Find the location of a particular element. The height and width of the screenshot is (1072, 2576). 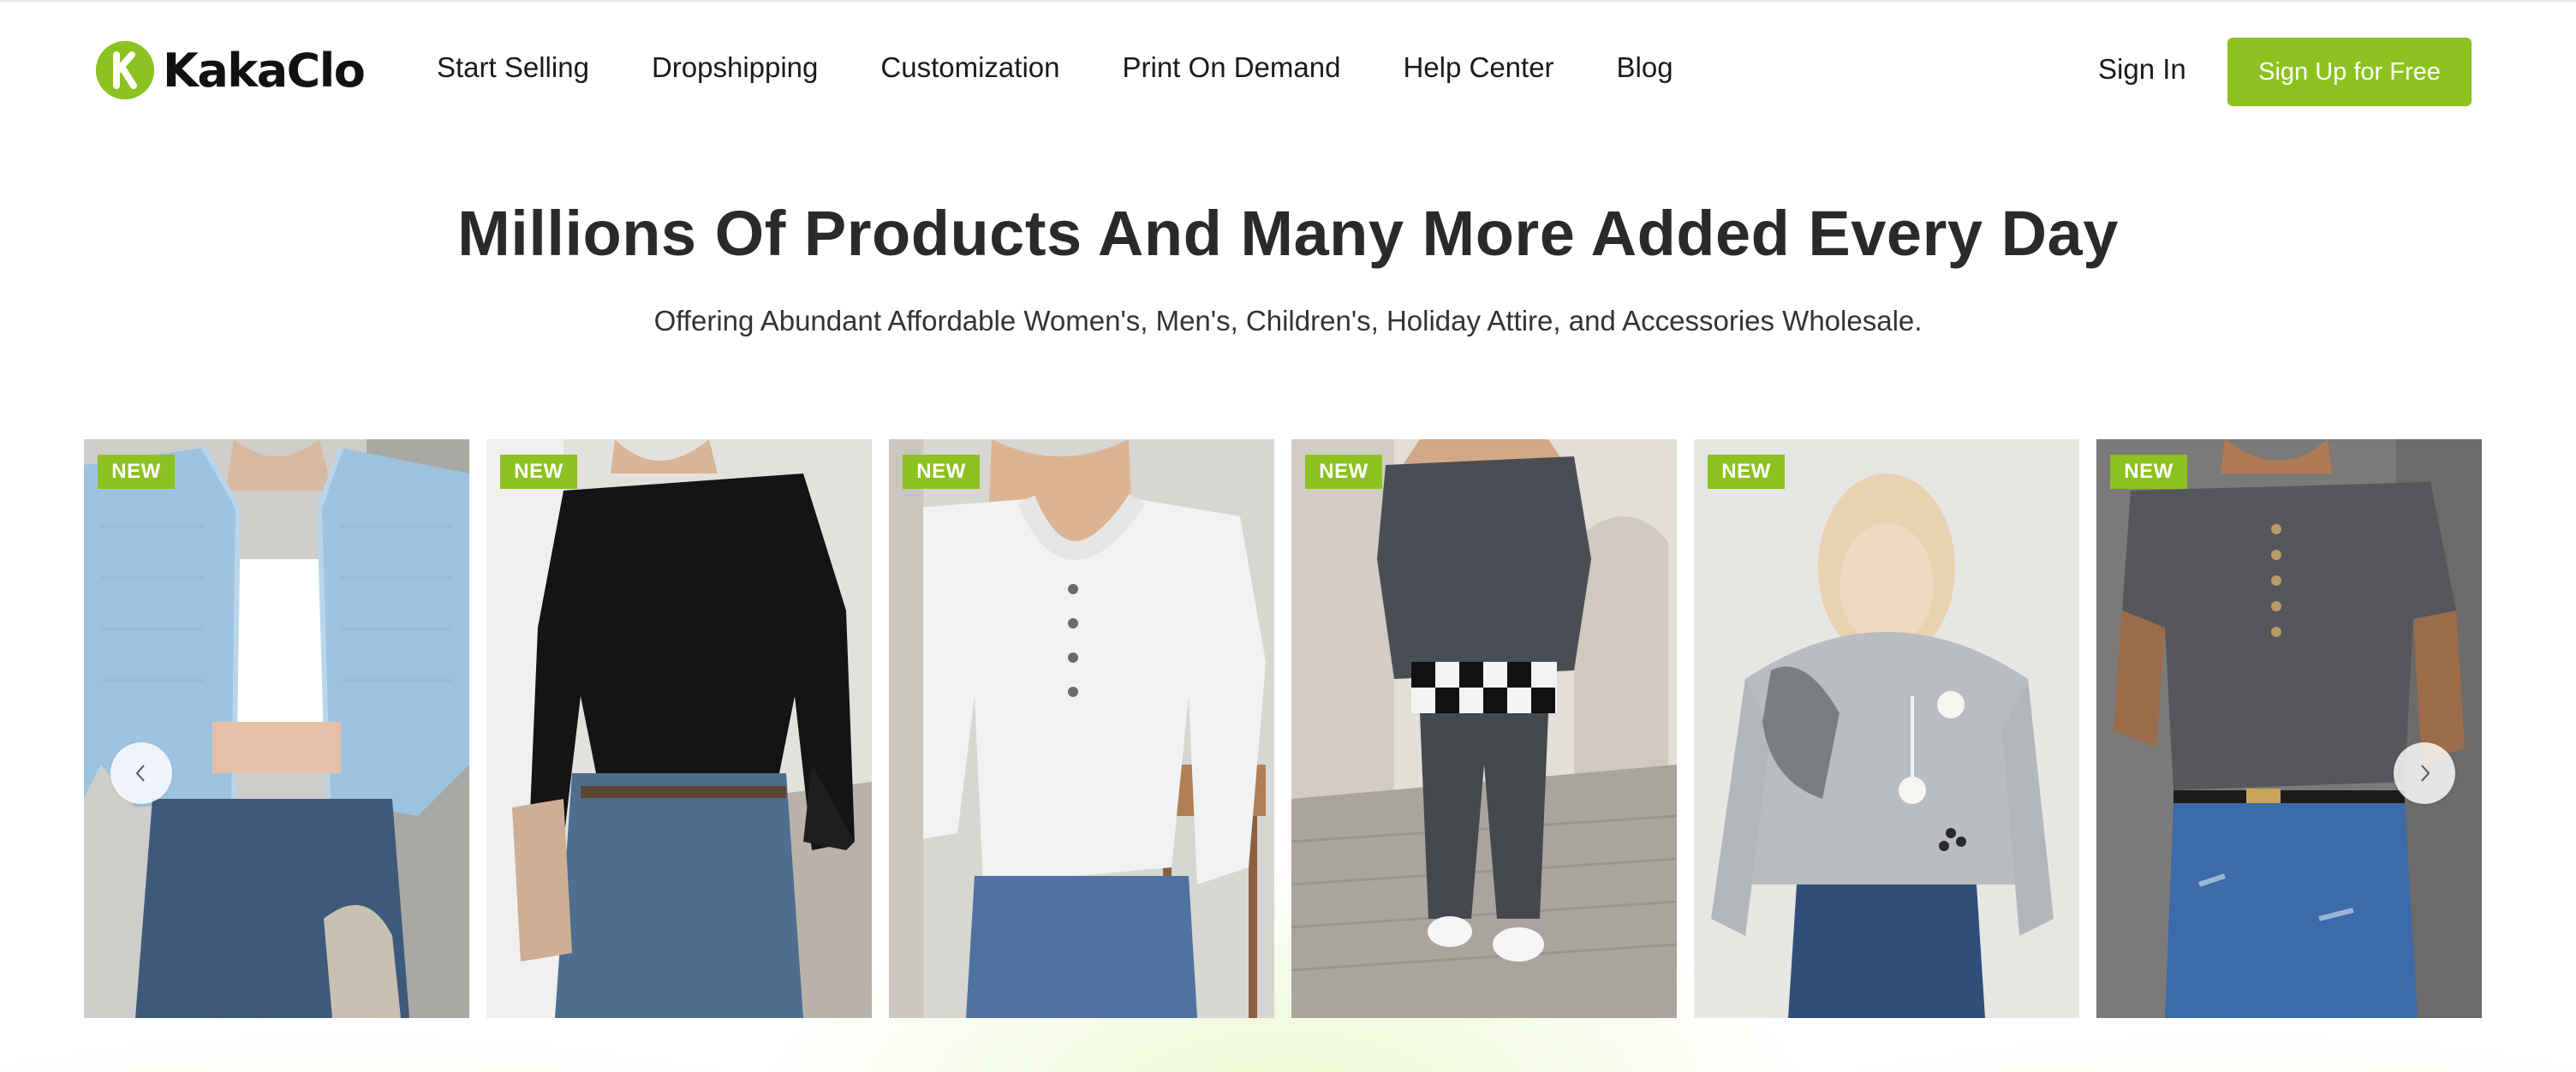

nav-item-customization: Customization is located at coordinates (969, 68).